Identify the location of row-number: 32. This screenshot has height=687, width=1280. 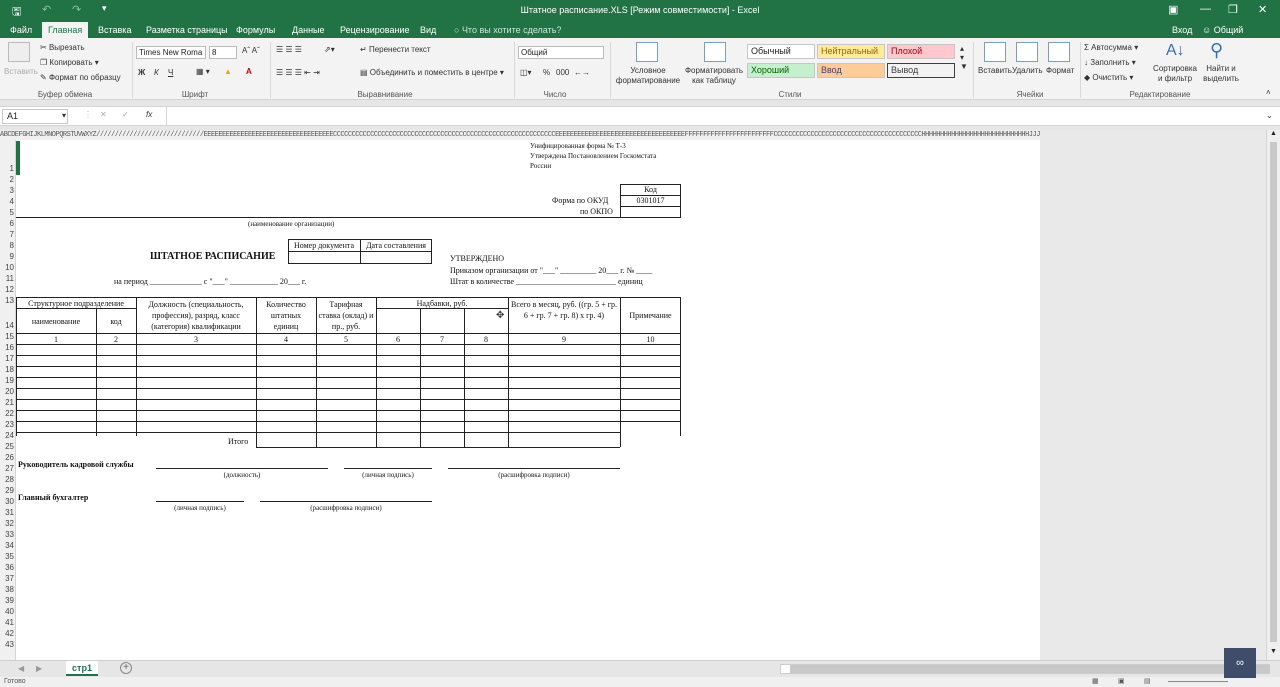
(7, 523).